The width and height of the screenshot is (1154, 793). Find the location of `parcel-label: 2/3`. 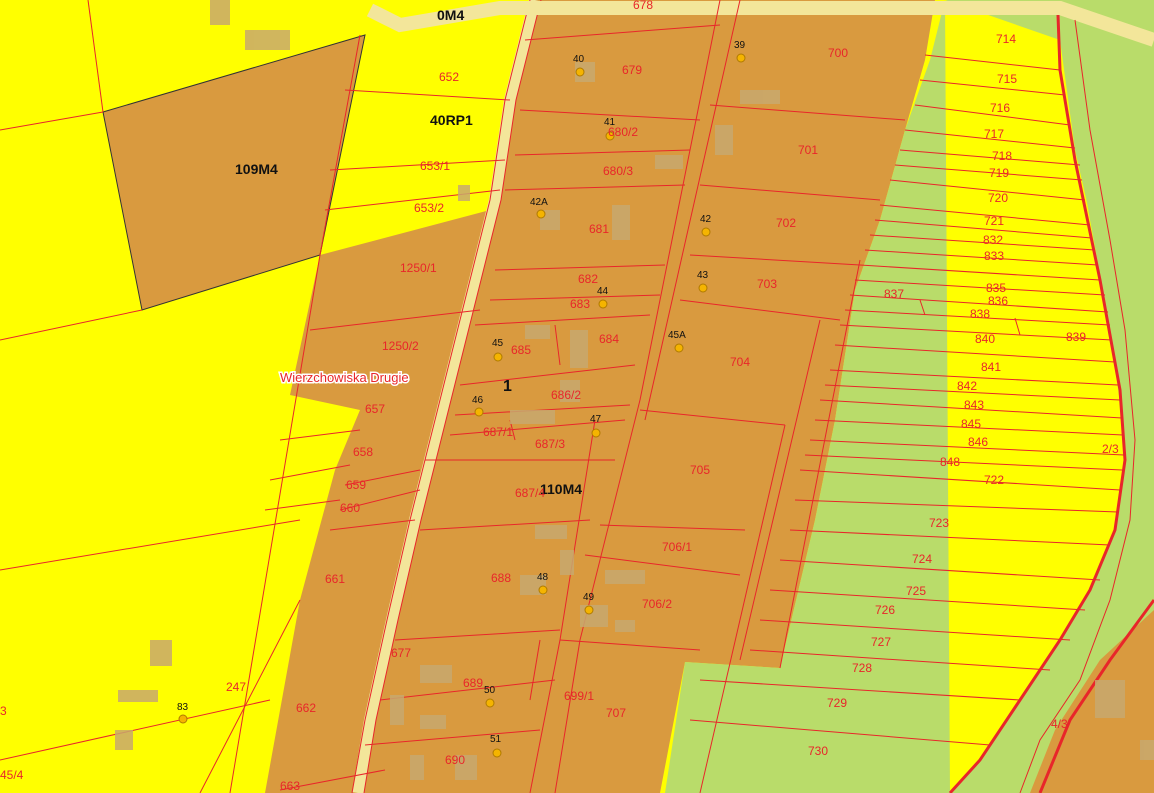

parcel-label: 2/3 is located at coordinates (1110, 449).